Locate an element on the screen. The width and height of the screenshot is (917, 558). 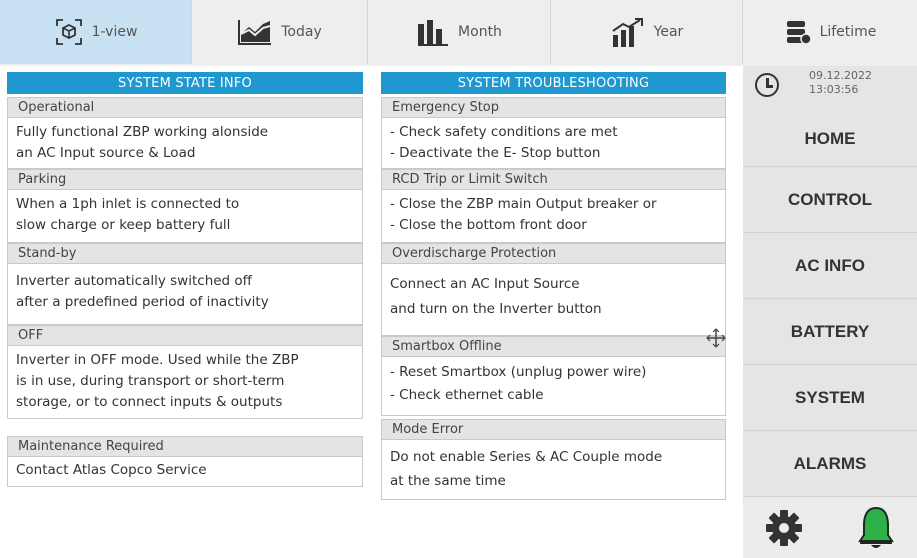
clock-datetime: 09.12.2022 13:03:56 is located at coordinates (840, 83).